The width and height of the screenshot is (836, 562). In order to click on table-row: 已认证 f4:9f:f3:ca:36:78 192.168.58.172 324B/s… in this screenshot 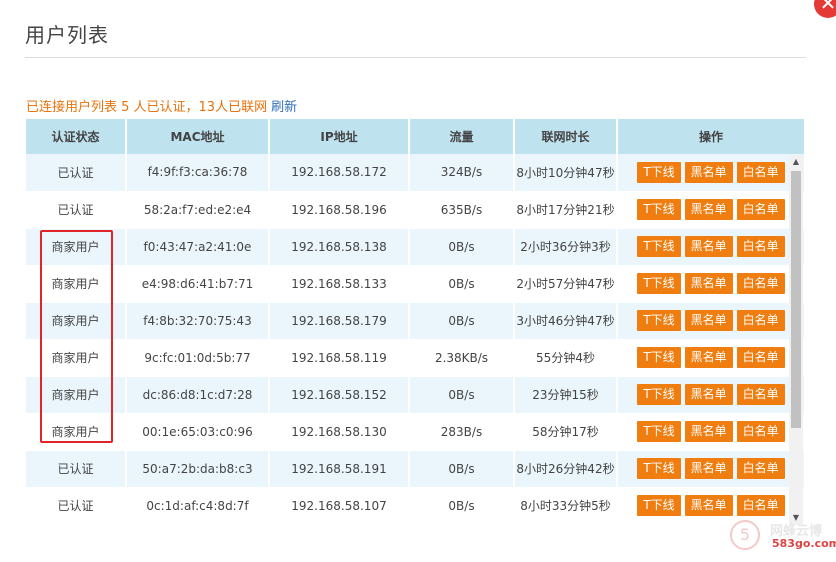, I will do `click(415, 173)`.